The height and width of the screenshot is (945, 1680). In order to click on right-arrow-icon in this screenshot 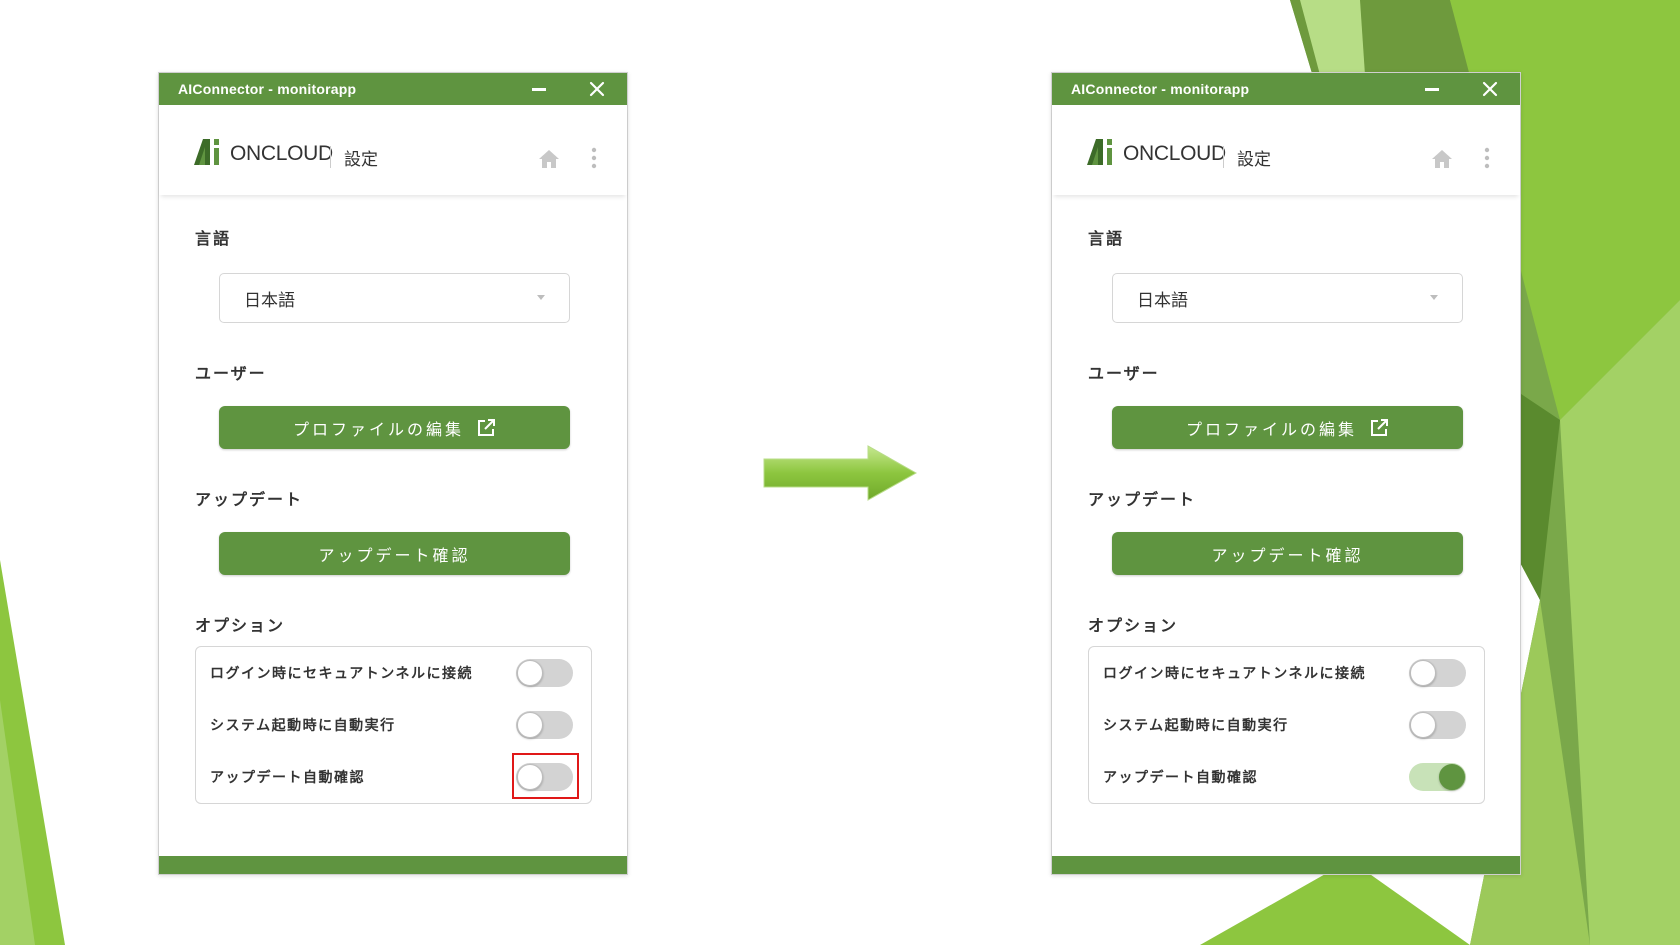, I will do `click(840, 473)`.